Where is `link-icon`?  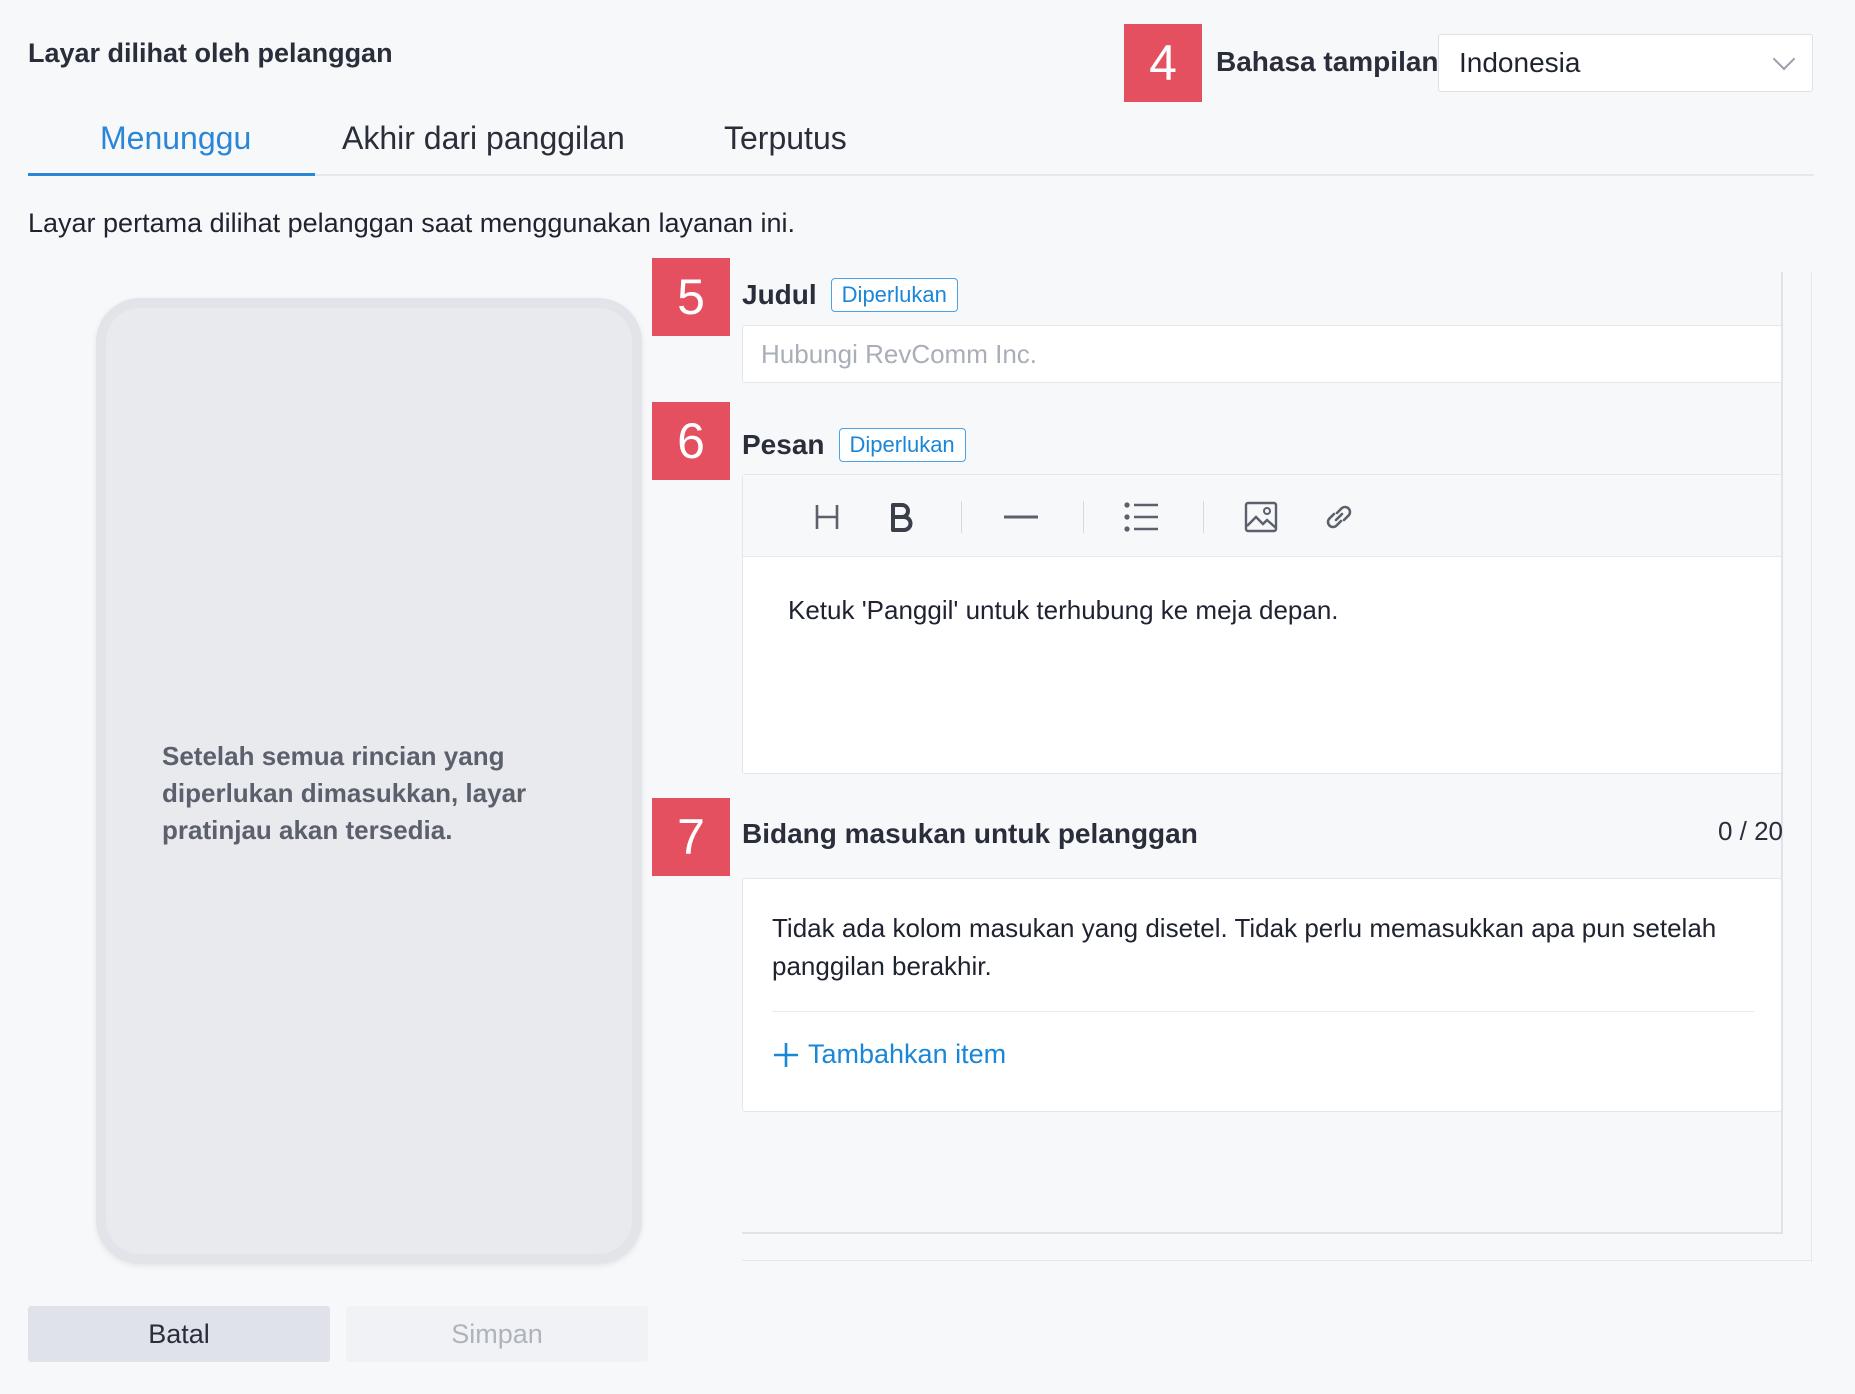
link-icon is located at coordinates (1339, 517).